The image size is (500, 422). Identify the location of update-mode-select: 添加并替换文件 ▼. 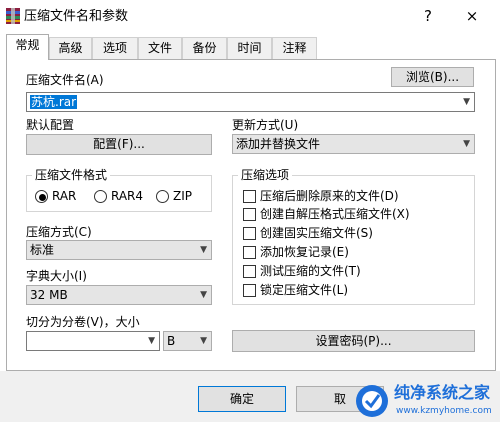
(353, 144).